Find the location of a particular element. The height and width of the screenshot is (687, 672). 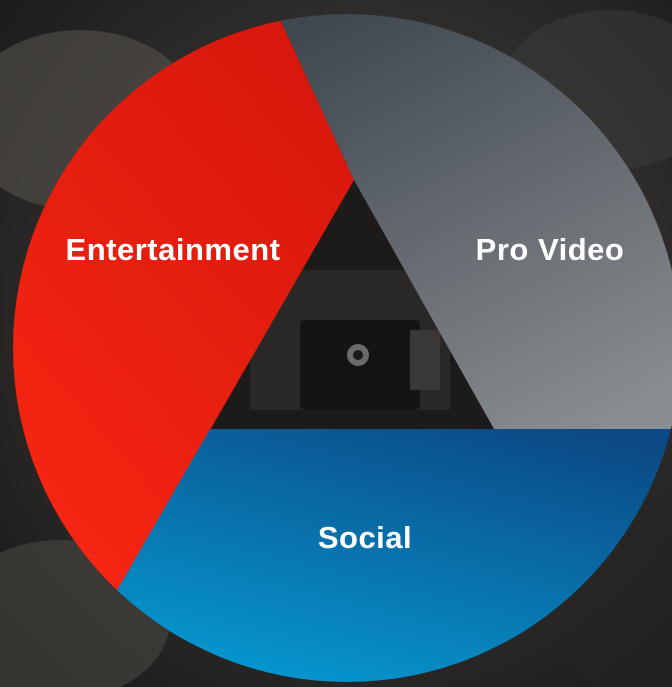

pro-video-label: Pro Video is located at coordinates (550, 249).